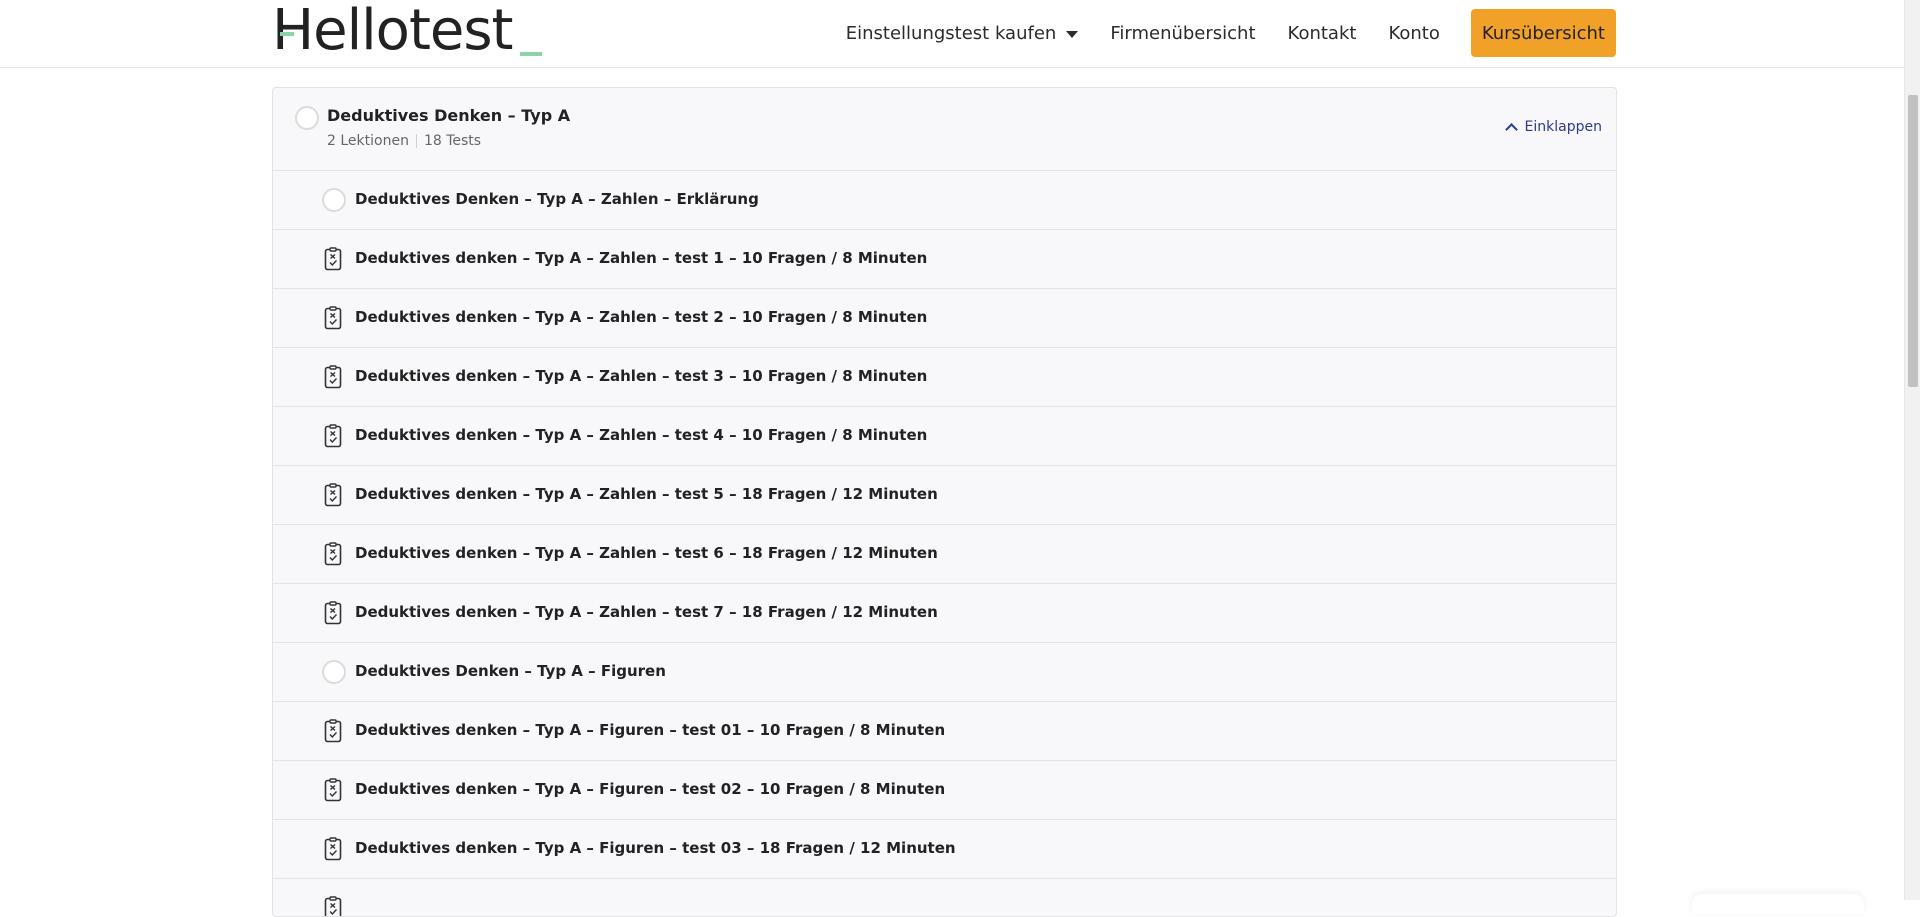 This screenshot has width=1920, height=917. Describe the element at coordinates (531, 54) in the screenshot. I see `logo-underscore-mark` at that location.